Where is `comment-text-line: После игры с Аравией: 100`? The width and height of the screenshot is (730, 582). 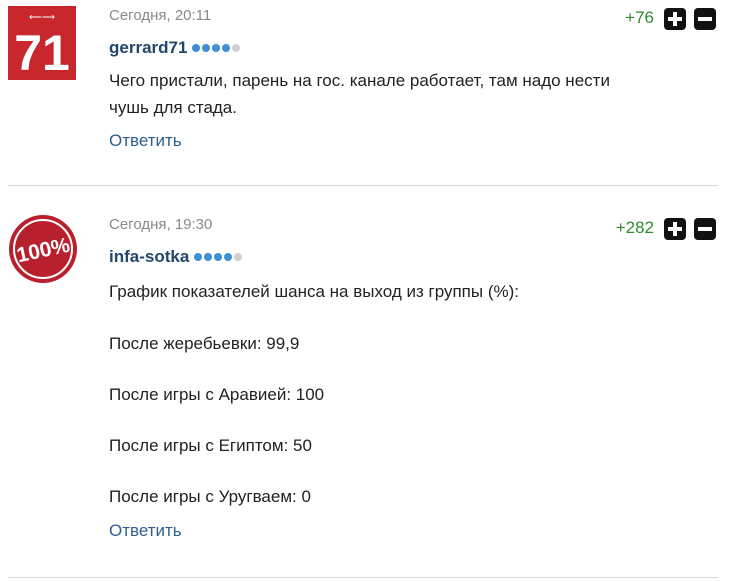
comment-text-line: После игры с Аравией: 100 is located at coordinates (217, 394).